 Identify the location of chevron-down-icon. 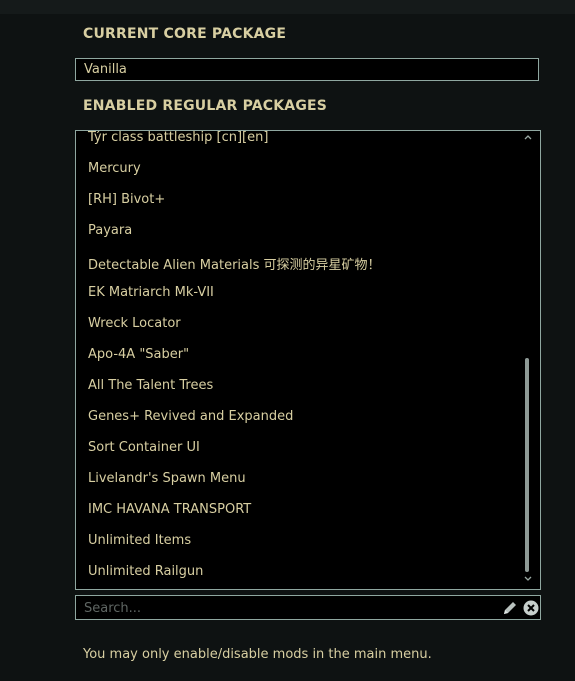
(528, 579).